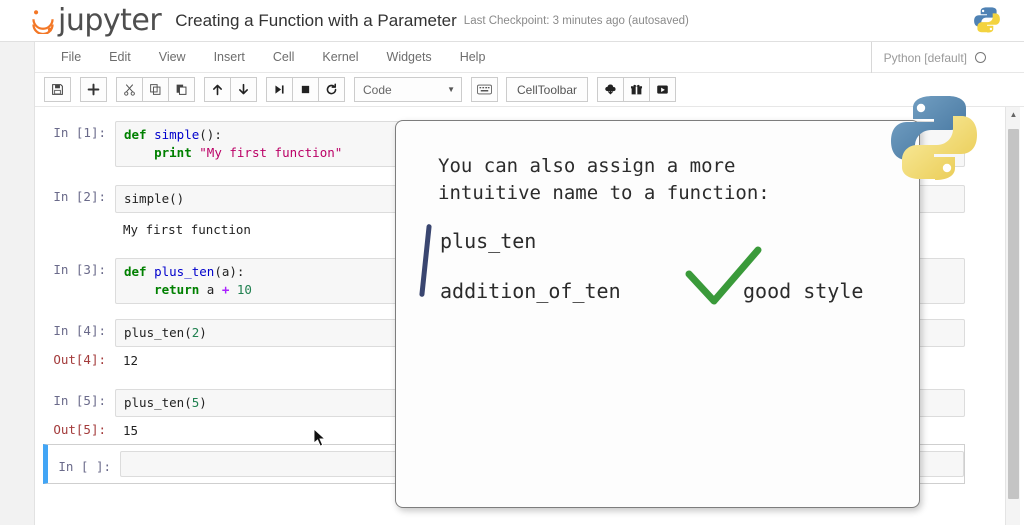 Image resolution: width=1024 pixels, height=525 pixels. Describe the element at coordinates (547, 89) in the screenshot. I see `cell-toolbar-button: CellToolbar` at that location.